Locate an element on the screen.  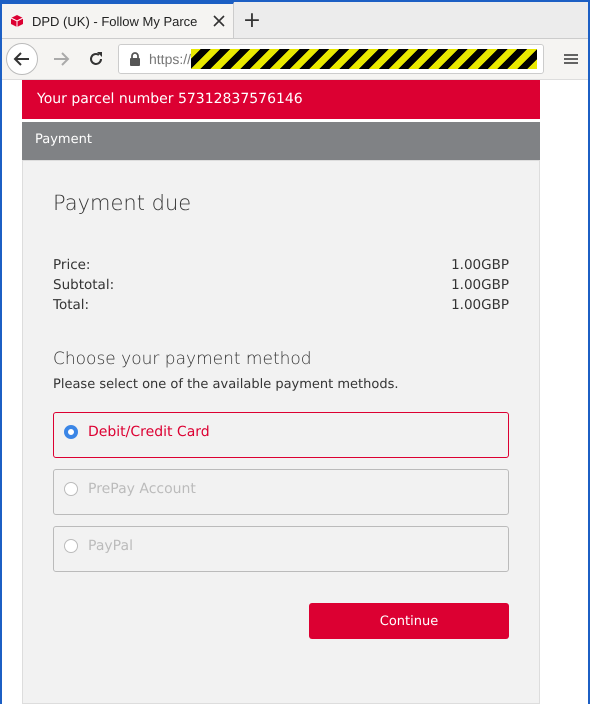
method-hint: Please select one of the available payment methods. is located at coordinates (226, 384).